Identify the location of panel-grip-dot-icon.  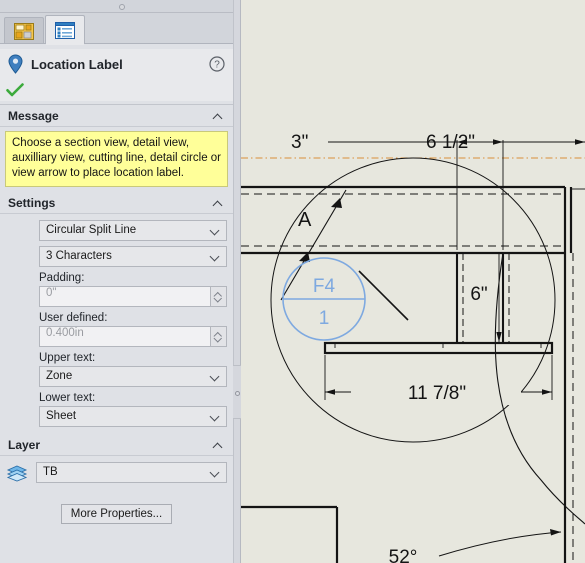
(122, 7).